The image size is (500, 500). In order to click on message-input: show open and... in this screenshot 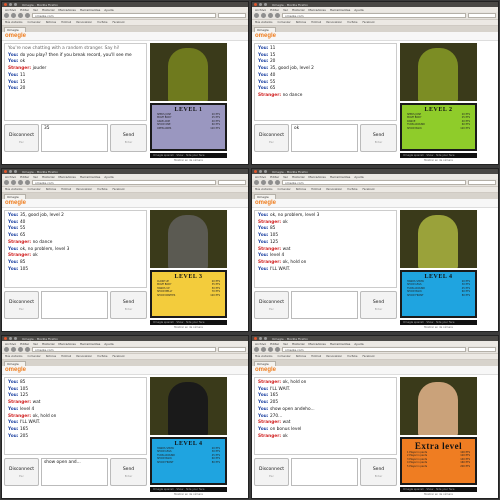, I will do `click(74, 472)`.